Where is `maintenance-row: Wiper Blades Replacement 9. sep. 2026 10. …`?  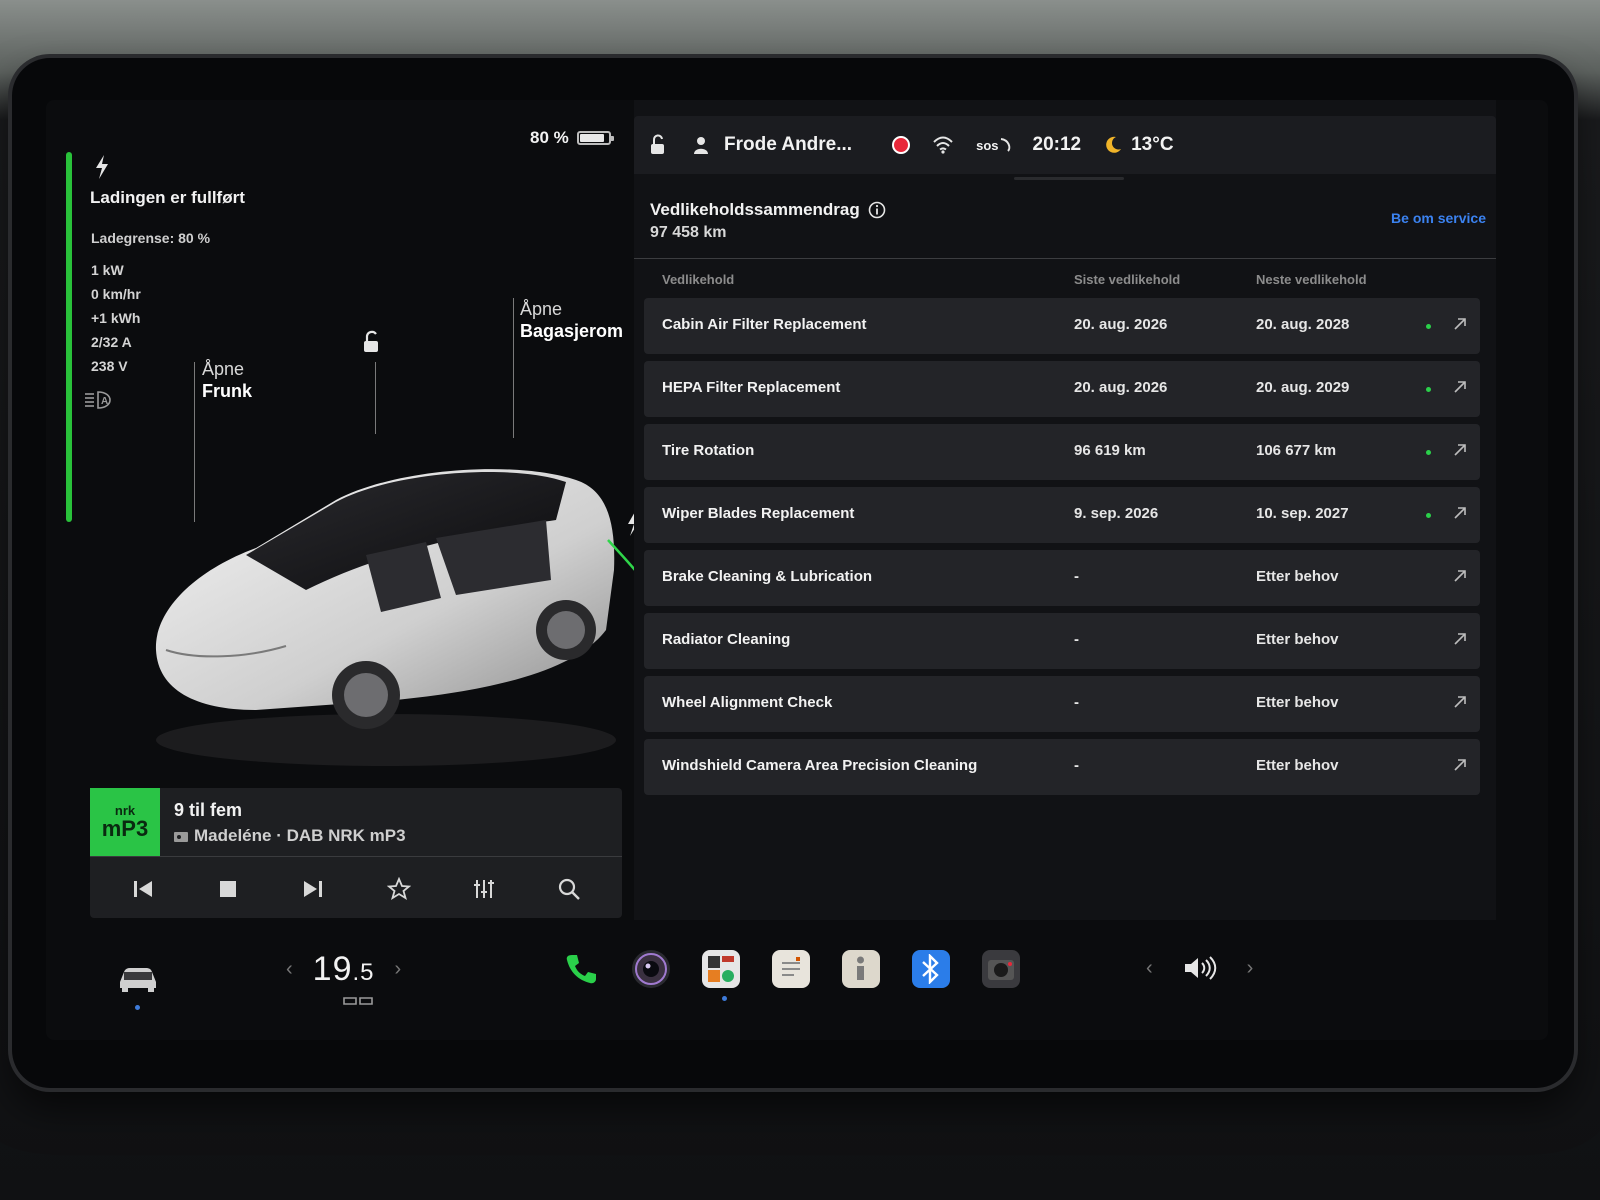
maintenance-row: Wiper Blades Replacement 9. sep. 2026 10. … is located at coordinates (1062, 515).